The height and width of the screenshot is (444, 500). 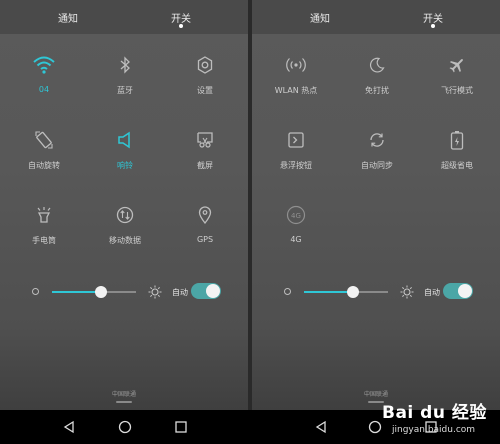 What do you see at coordinates (205, 158) in the screenshot?
I see `tile-screenshot: 截屏` at bounding box center [205, 158].